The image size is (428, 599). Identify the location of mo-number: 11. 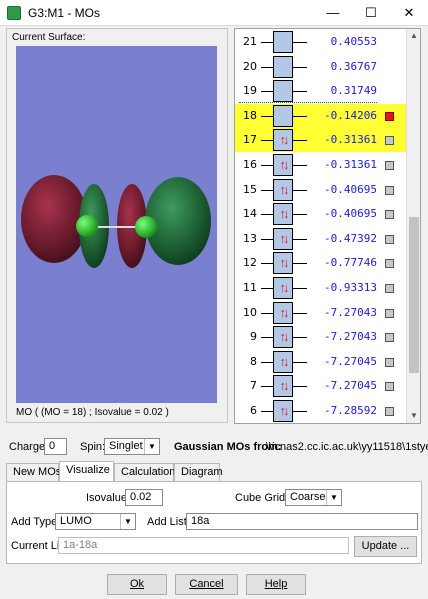
(250, 287).